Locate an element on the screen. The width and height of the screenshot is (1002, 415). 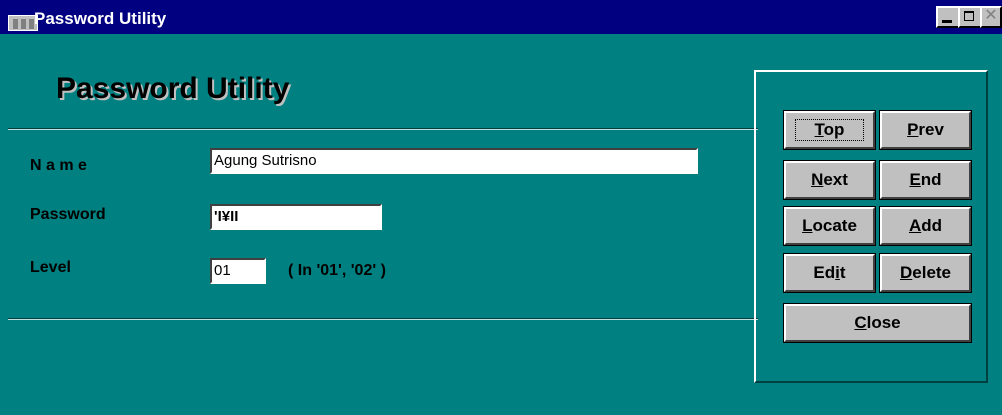
next-button: Next is located at coordinates (829, 180).